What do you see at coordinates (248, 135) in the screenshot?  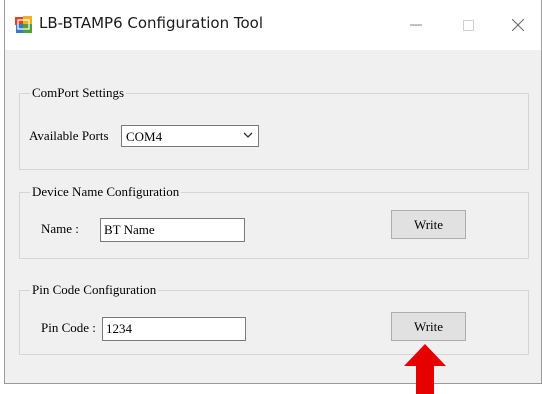 I see `chevron-down-icon` at bounding box center [248, 135].